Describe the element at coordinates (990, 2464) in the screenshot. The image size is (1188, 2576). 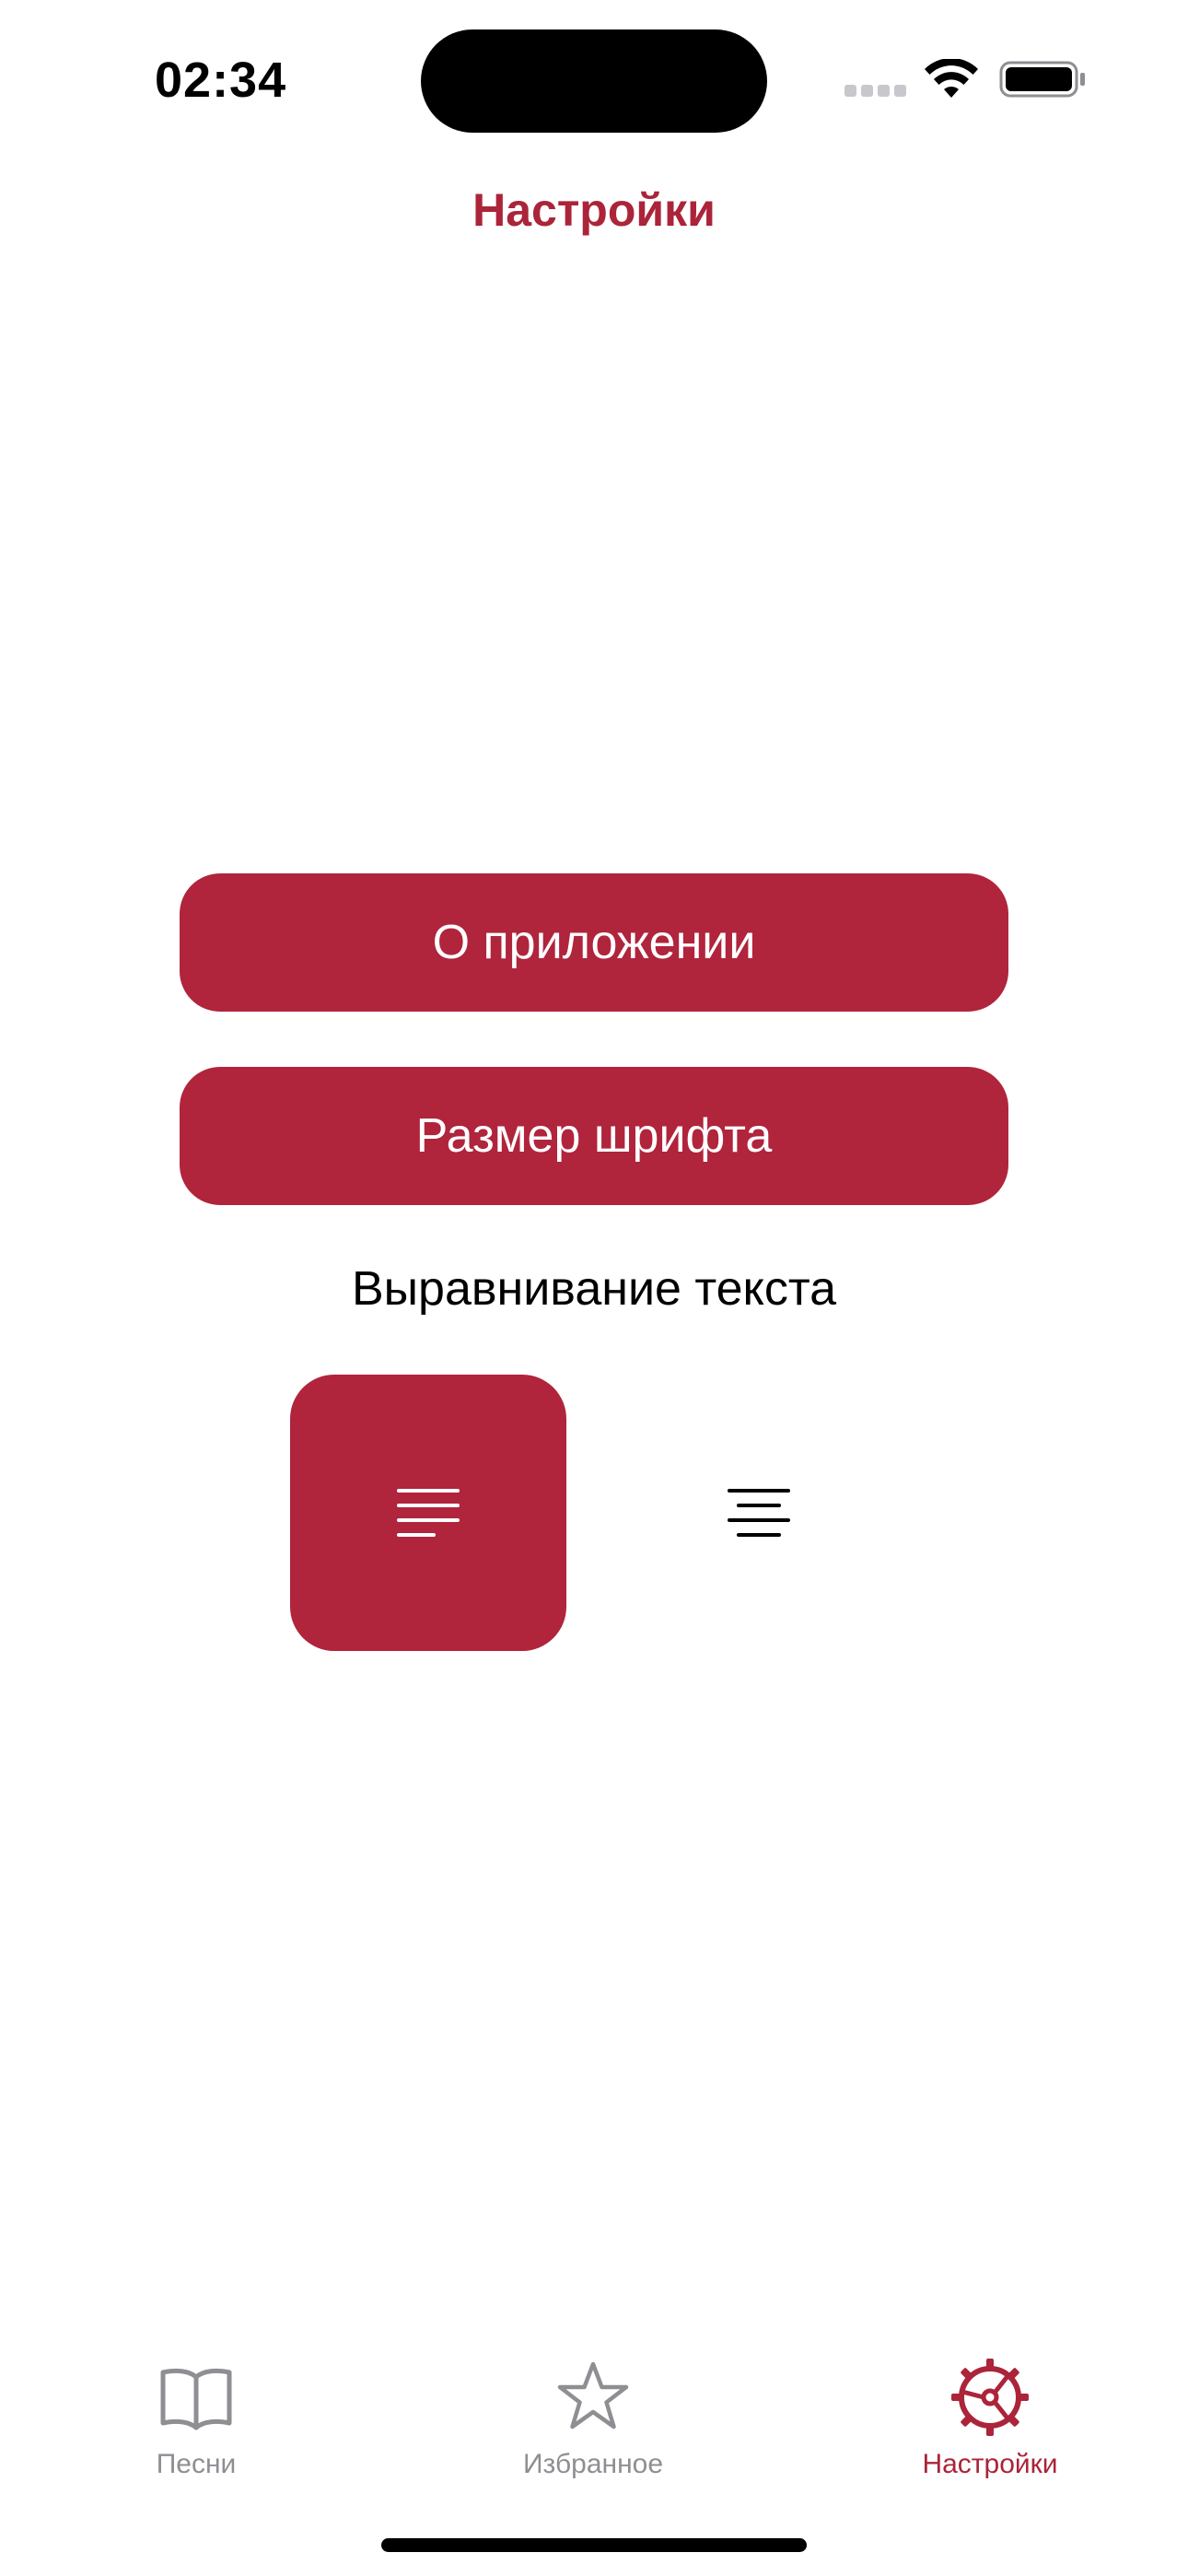
I see `tab-label-settings: Настройки` at that location.